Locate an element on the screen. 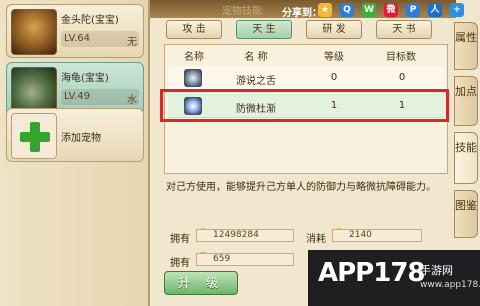  have2-label: 拥有 is located at coordinates (180, 263).